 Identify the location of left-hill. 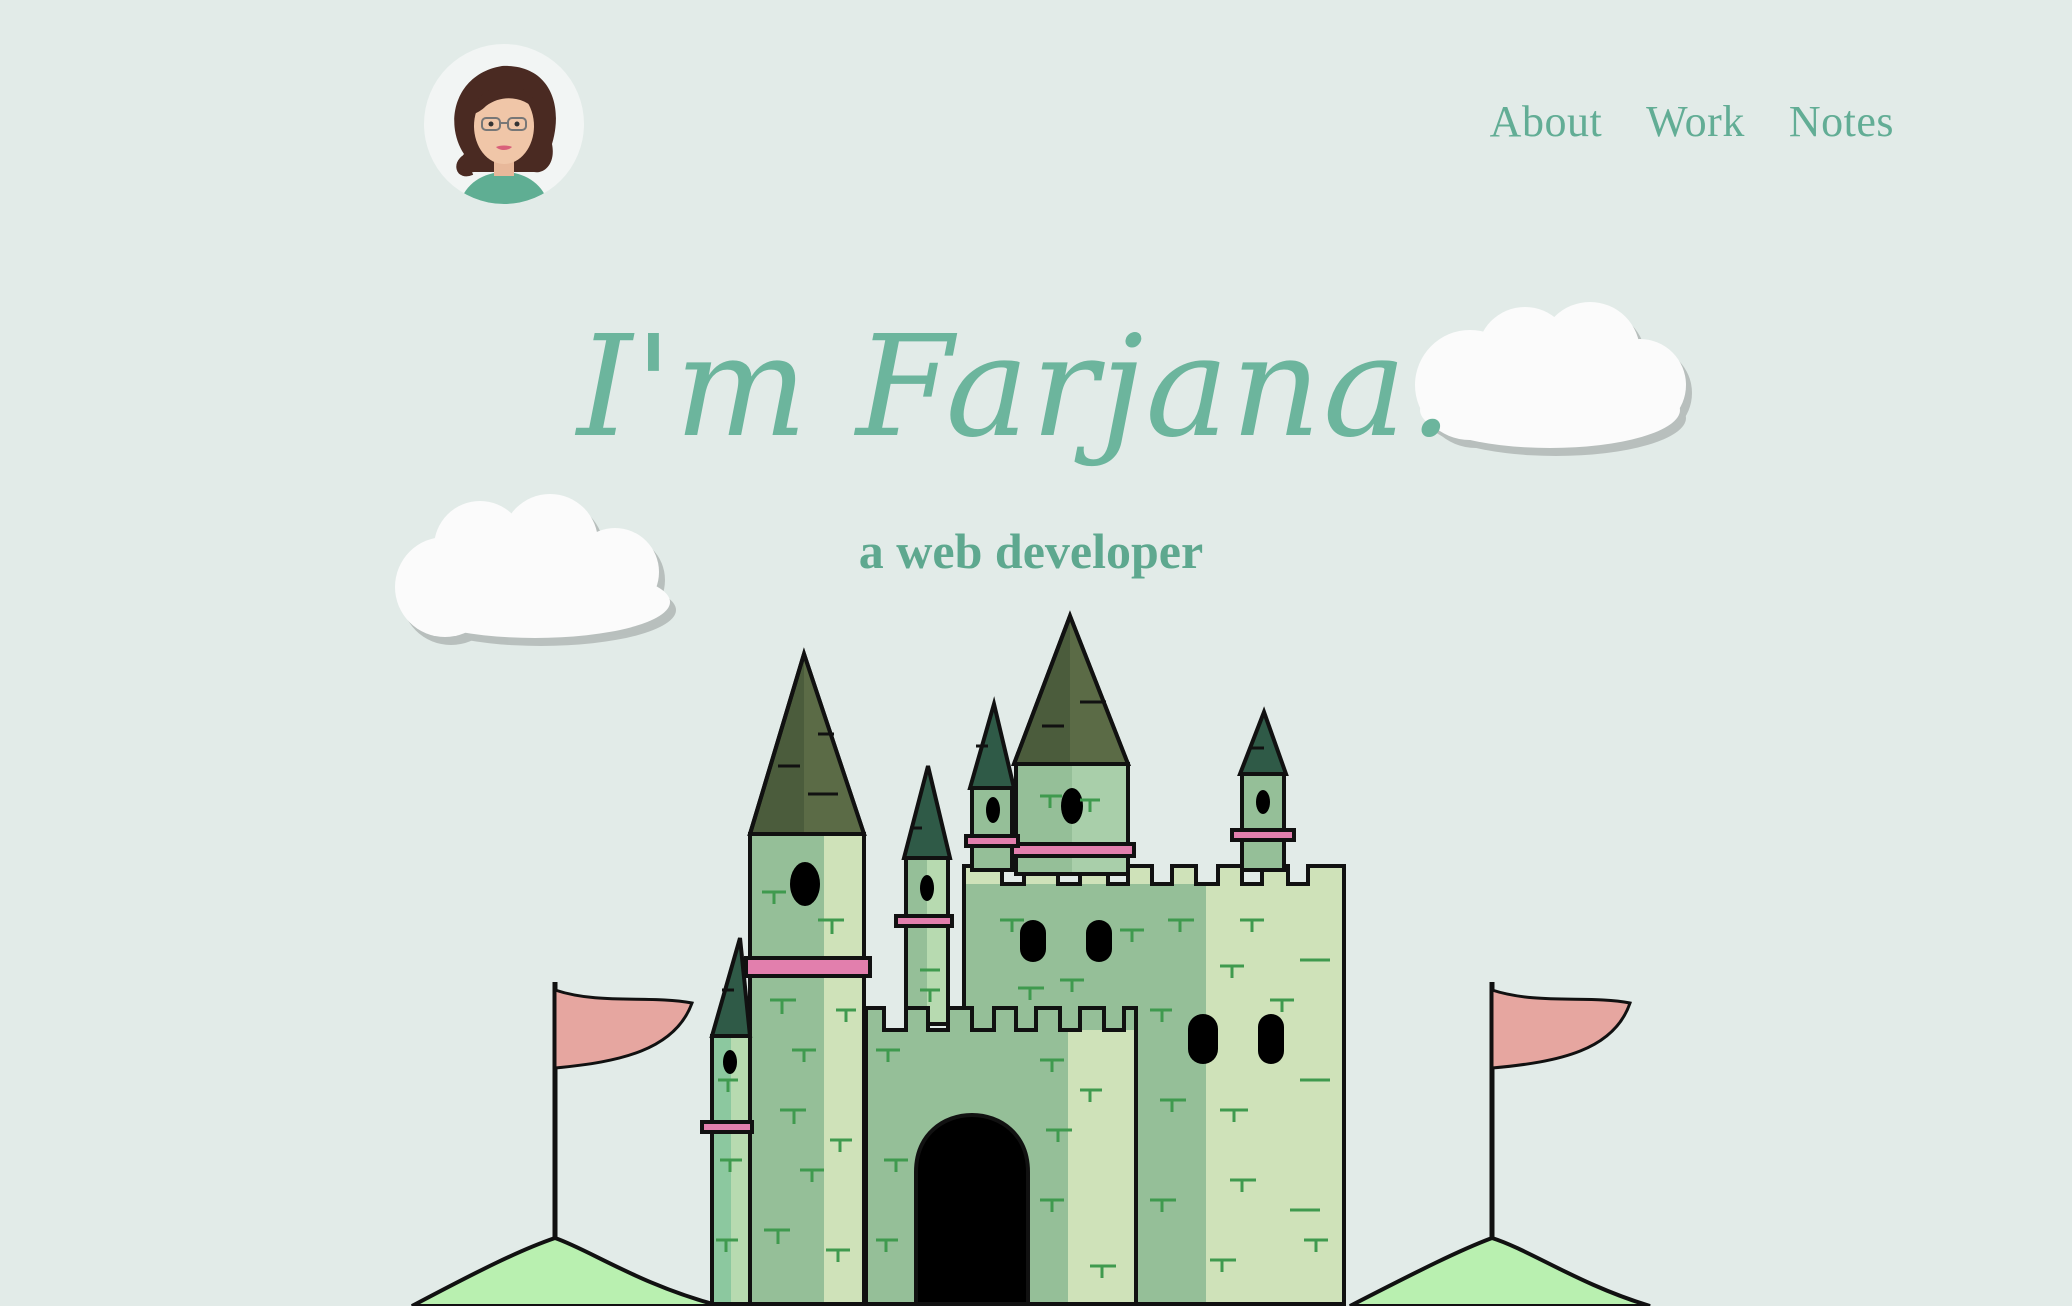
(566, 1144).